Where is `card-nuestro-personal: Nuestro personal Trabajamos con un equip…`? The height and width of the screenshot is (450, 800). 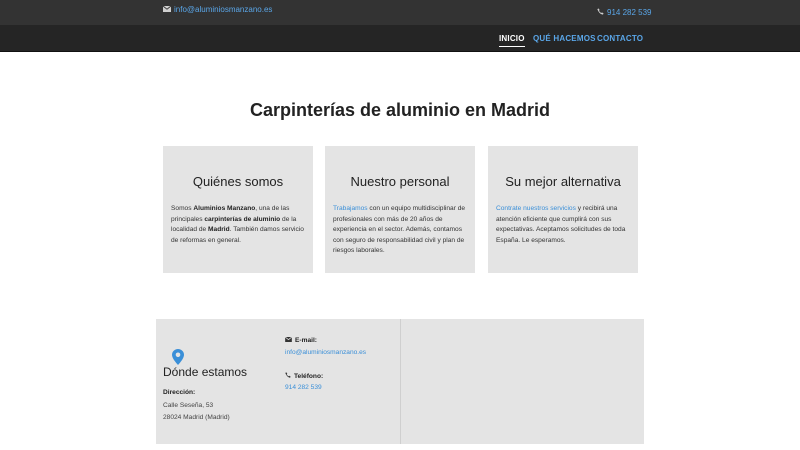
card-nuestro-personal: Nuestro personal Trabajamos con un equip… is located at coordinates (400, 209).